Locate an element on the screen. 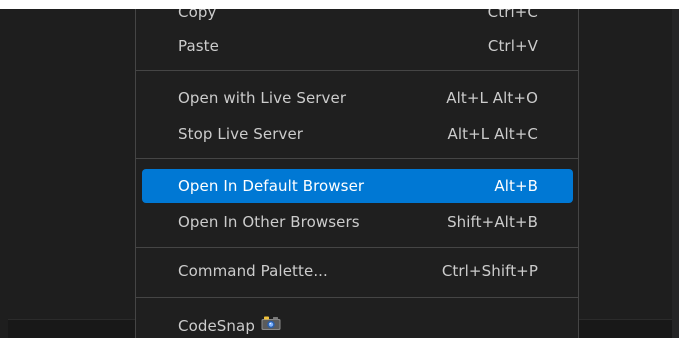  menu-item-codesnap: CodeSnap is located at coordinates (357, 323).